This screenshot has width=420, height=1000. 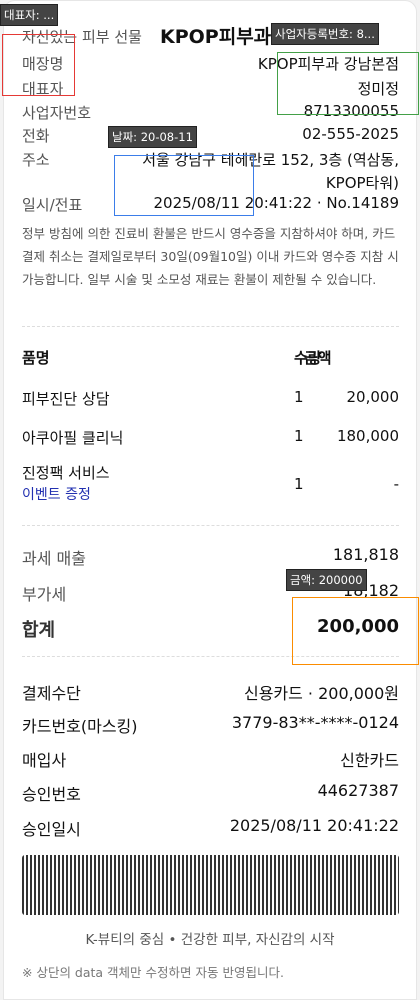 I want to click on col-name: 품명, so click(x=36, y=358).